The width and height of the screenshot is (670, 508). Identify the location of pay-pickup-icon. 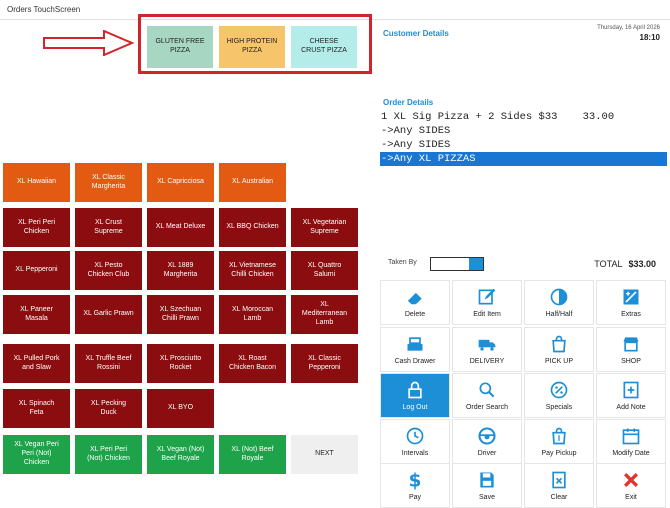
(559, 436).